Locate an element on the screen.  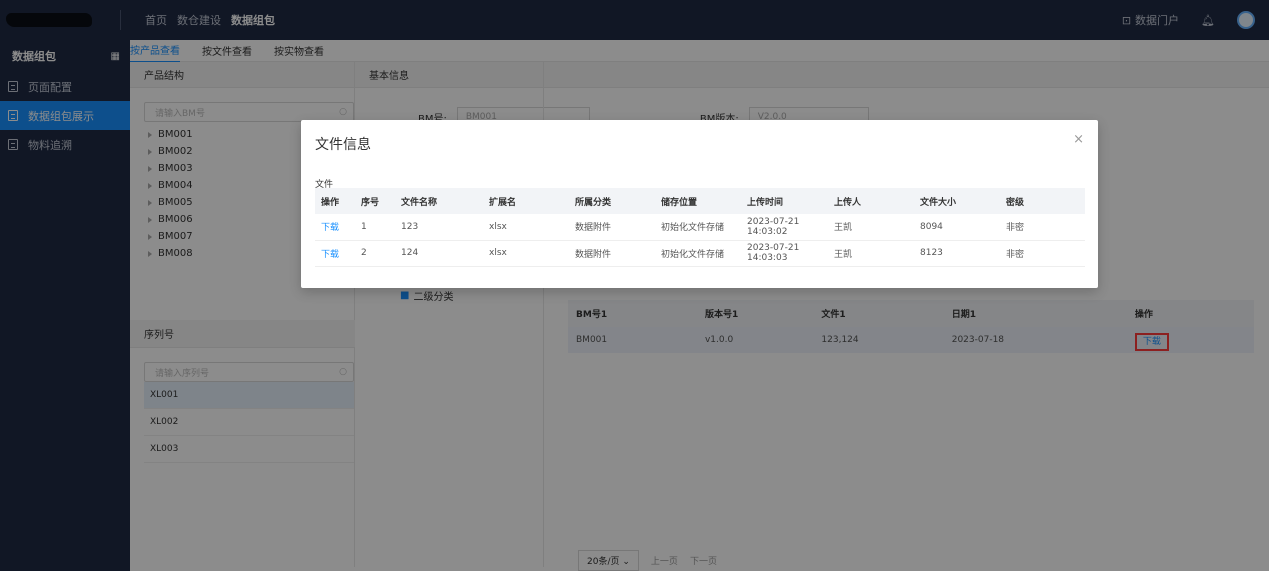
col-header: 储存位置 is located at coordinates (698, 201).